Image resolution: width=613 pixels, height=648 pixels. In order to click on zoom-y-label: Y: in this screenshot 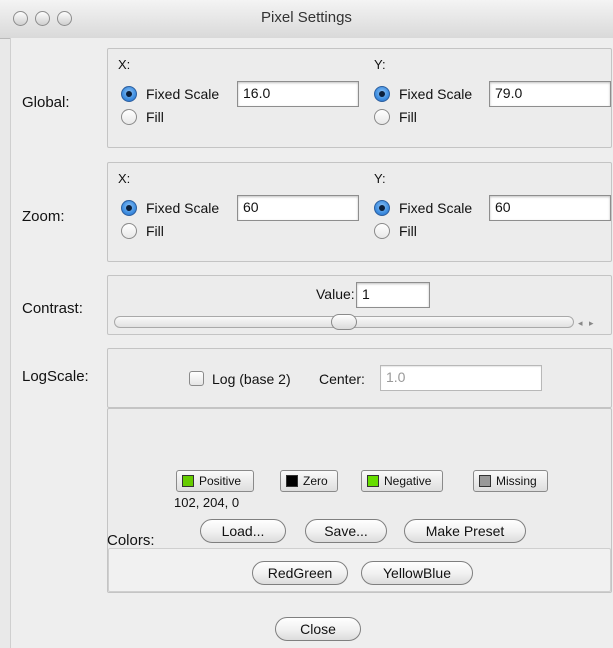, I will do `click(380, 178)`.